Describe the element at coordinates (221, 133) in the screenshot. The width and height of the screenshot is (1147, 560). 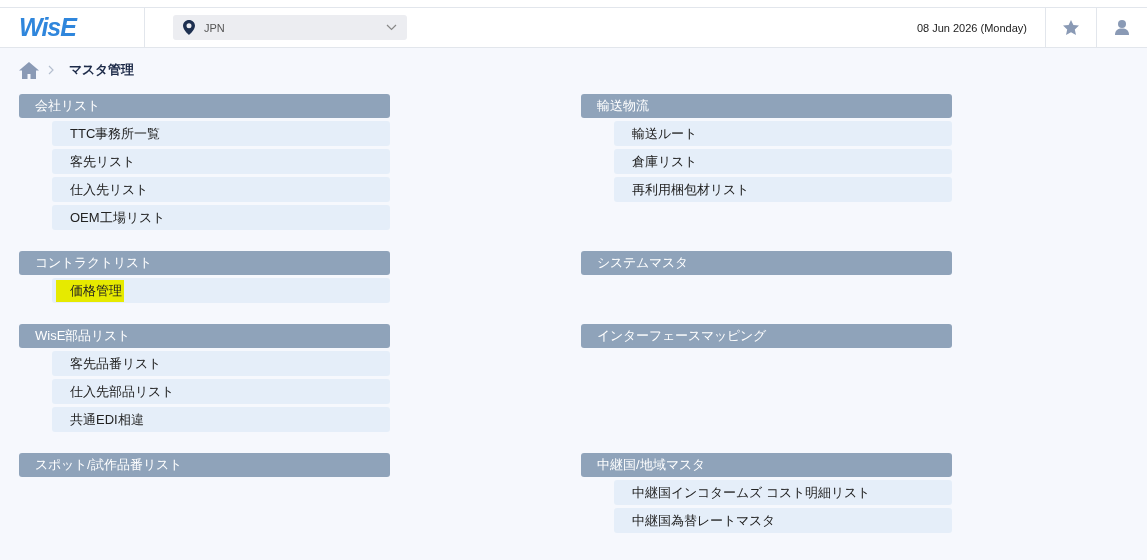
I see `list-item: TTC事務所一覧` at that location.